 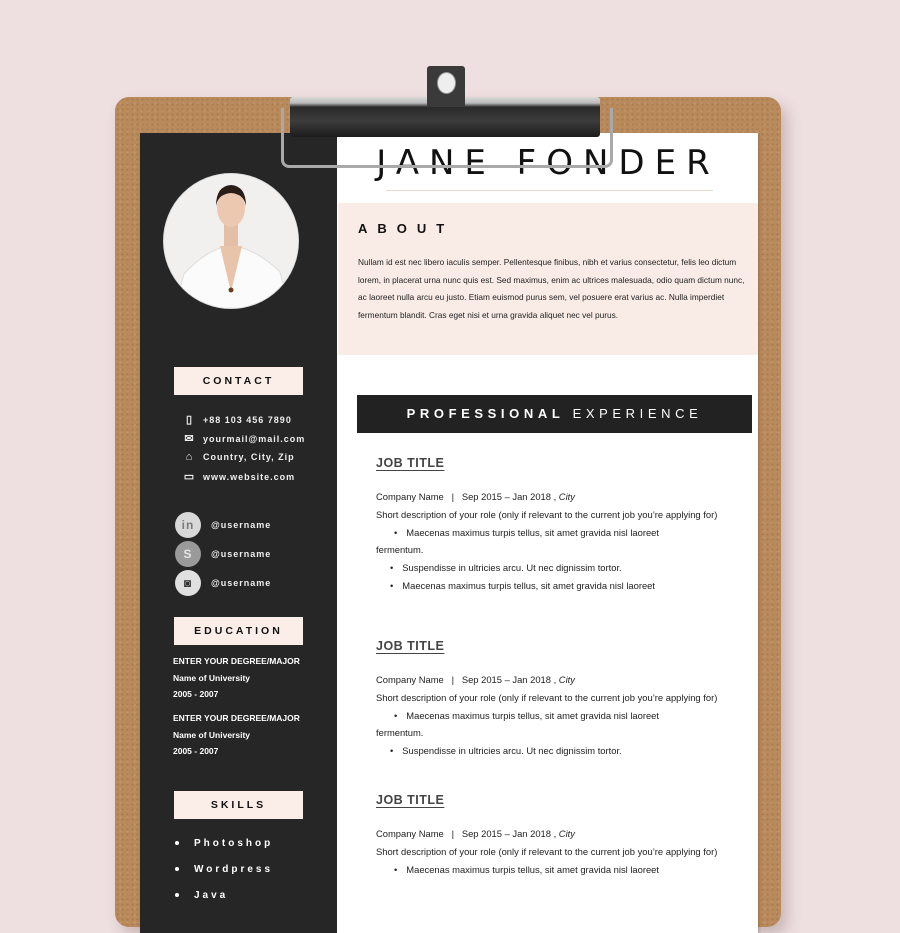 What do you see at coordinates (485, 413) in the screenshot?
I see `experience-heading-bold: PROFESSIONAL` at bounding box center [485, 413].